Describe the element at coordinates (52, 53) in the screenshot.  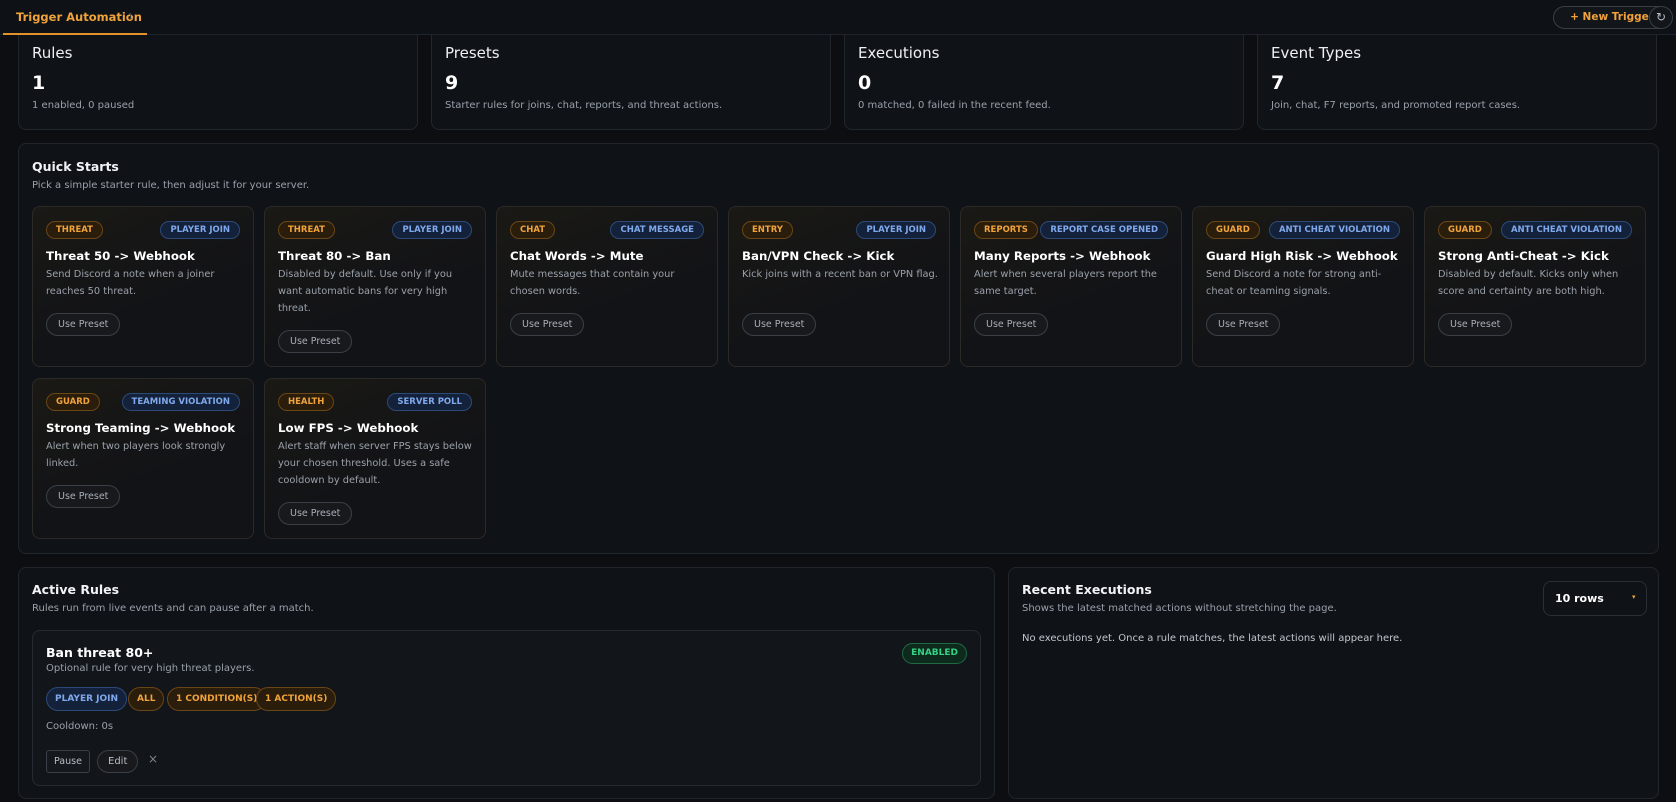
I see `stat-title: Rules` at that location.